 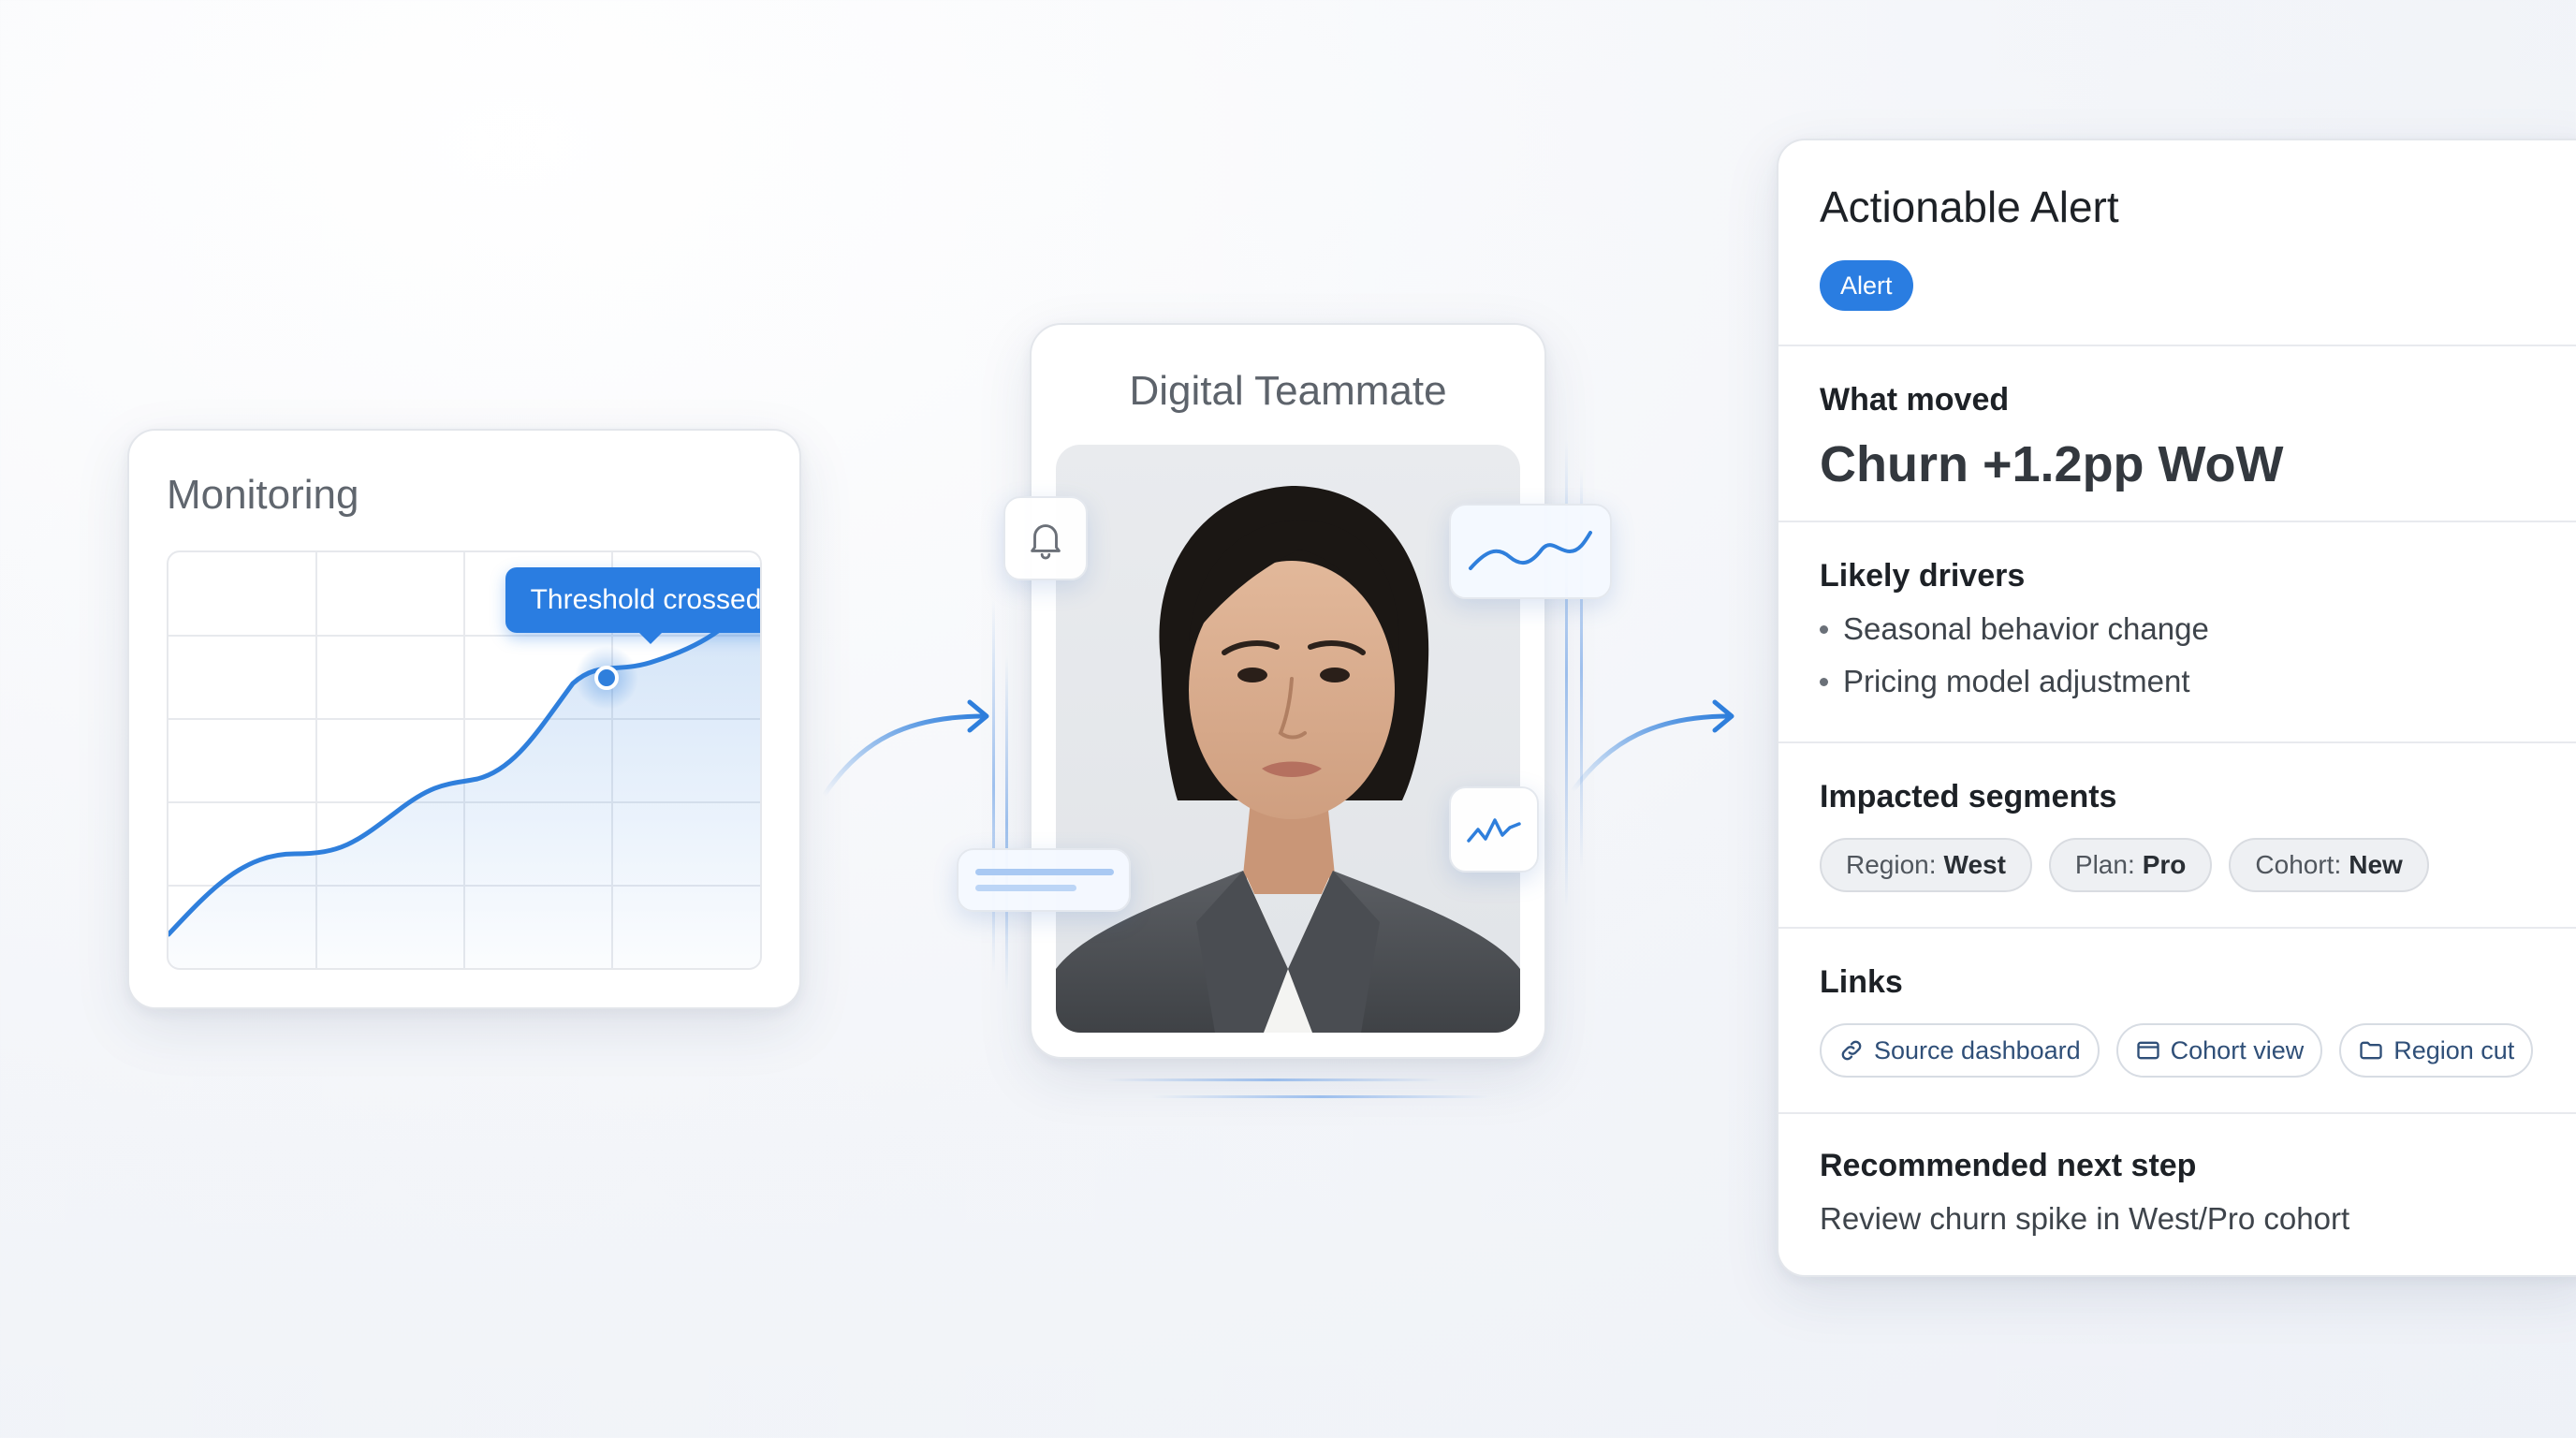 What do you see at coordinates (1851, 1050) in the screenshot?
I see `link-icon` at bounding box center [1851, 1050].